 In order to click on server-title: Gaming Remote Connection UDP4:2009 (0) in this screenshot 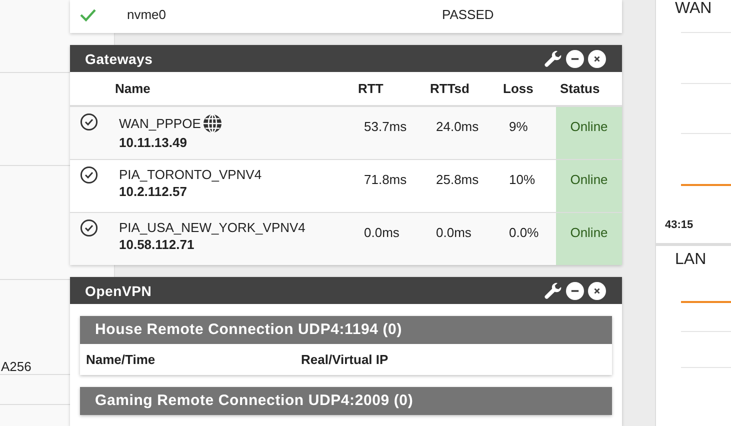, I will do `click(346, 401)`.